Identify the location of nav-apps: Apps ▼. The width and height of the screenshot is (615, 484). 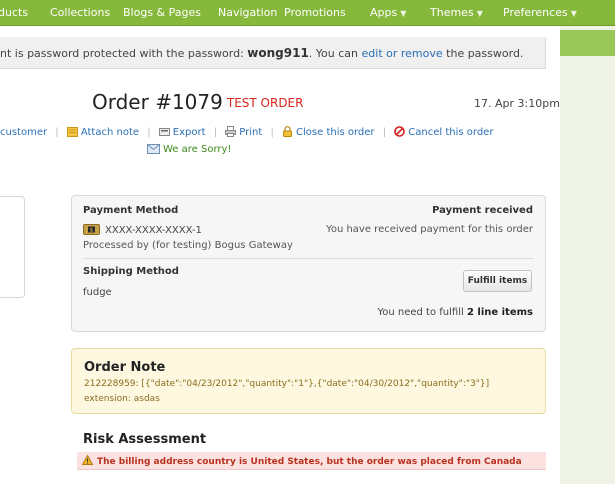
(388, 12).